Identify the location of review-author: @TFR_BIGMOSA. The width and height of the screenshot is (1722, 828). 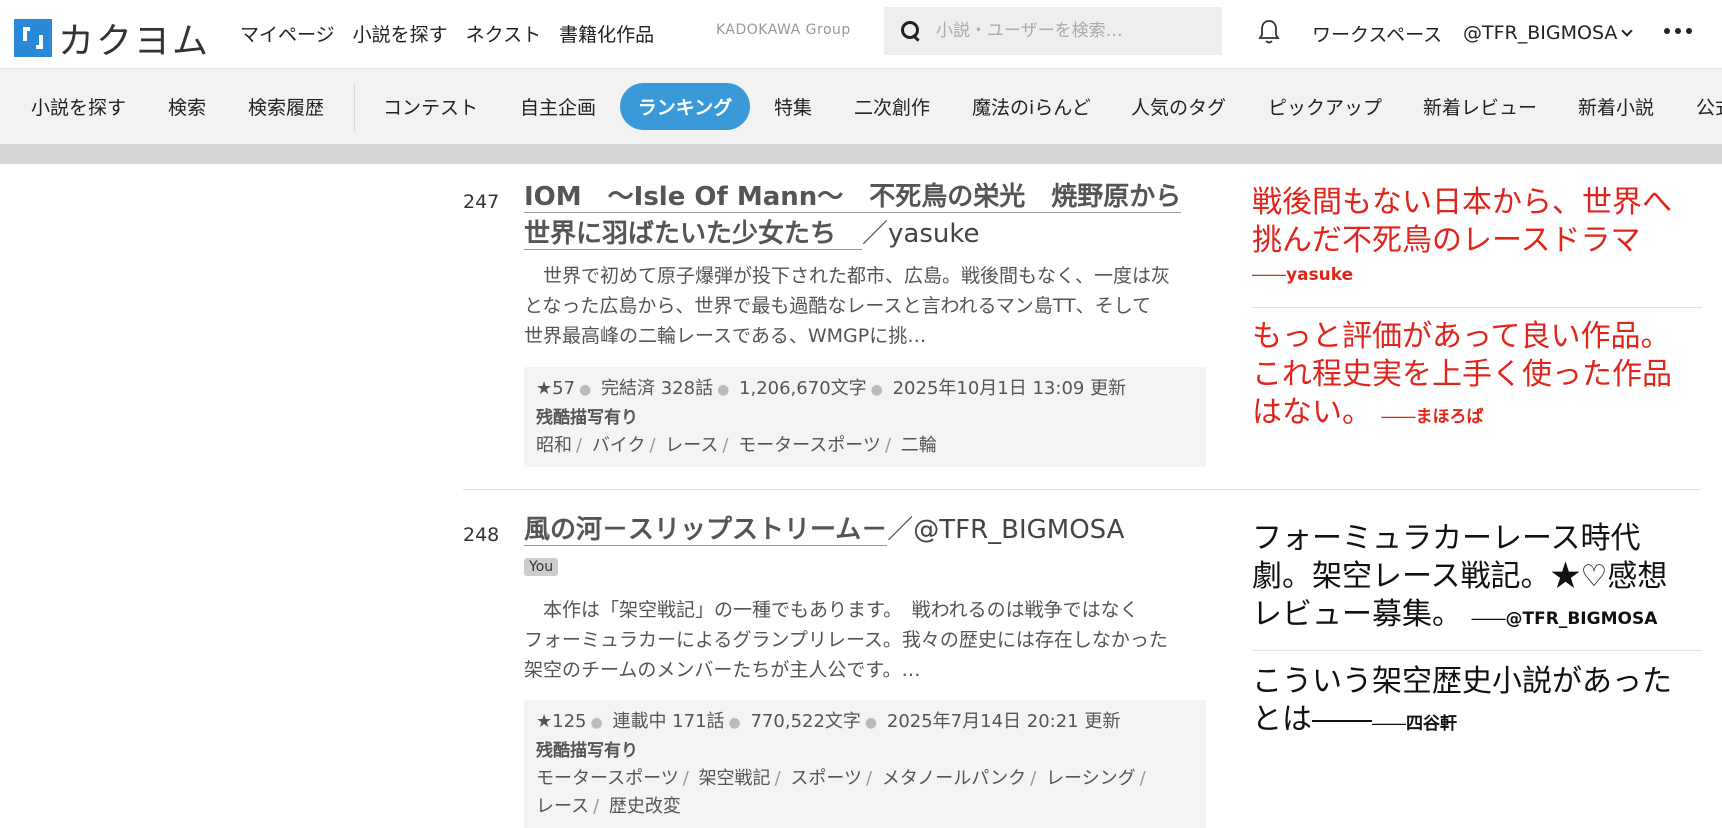
(1582, 619).